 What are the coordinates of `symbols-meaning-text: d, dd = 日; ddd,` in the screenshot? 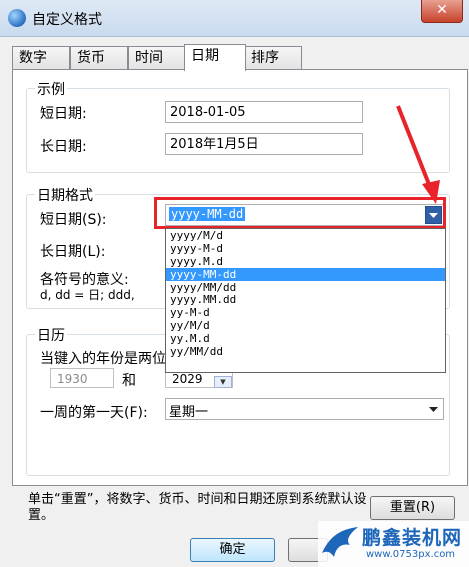 It's located at (87, 295).